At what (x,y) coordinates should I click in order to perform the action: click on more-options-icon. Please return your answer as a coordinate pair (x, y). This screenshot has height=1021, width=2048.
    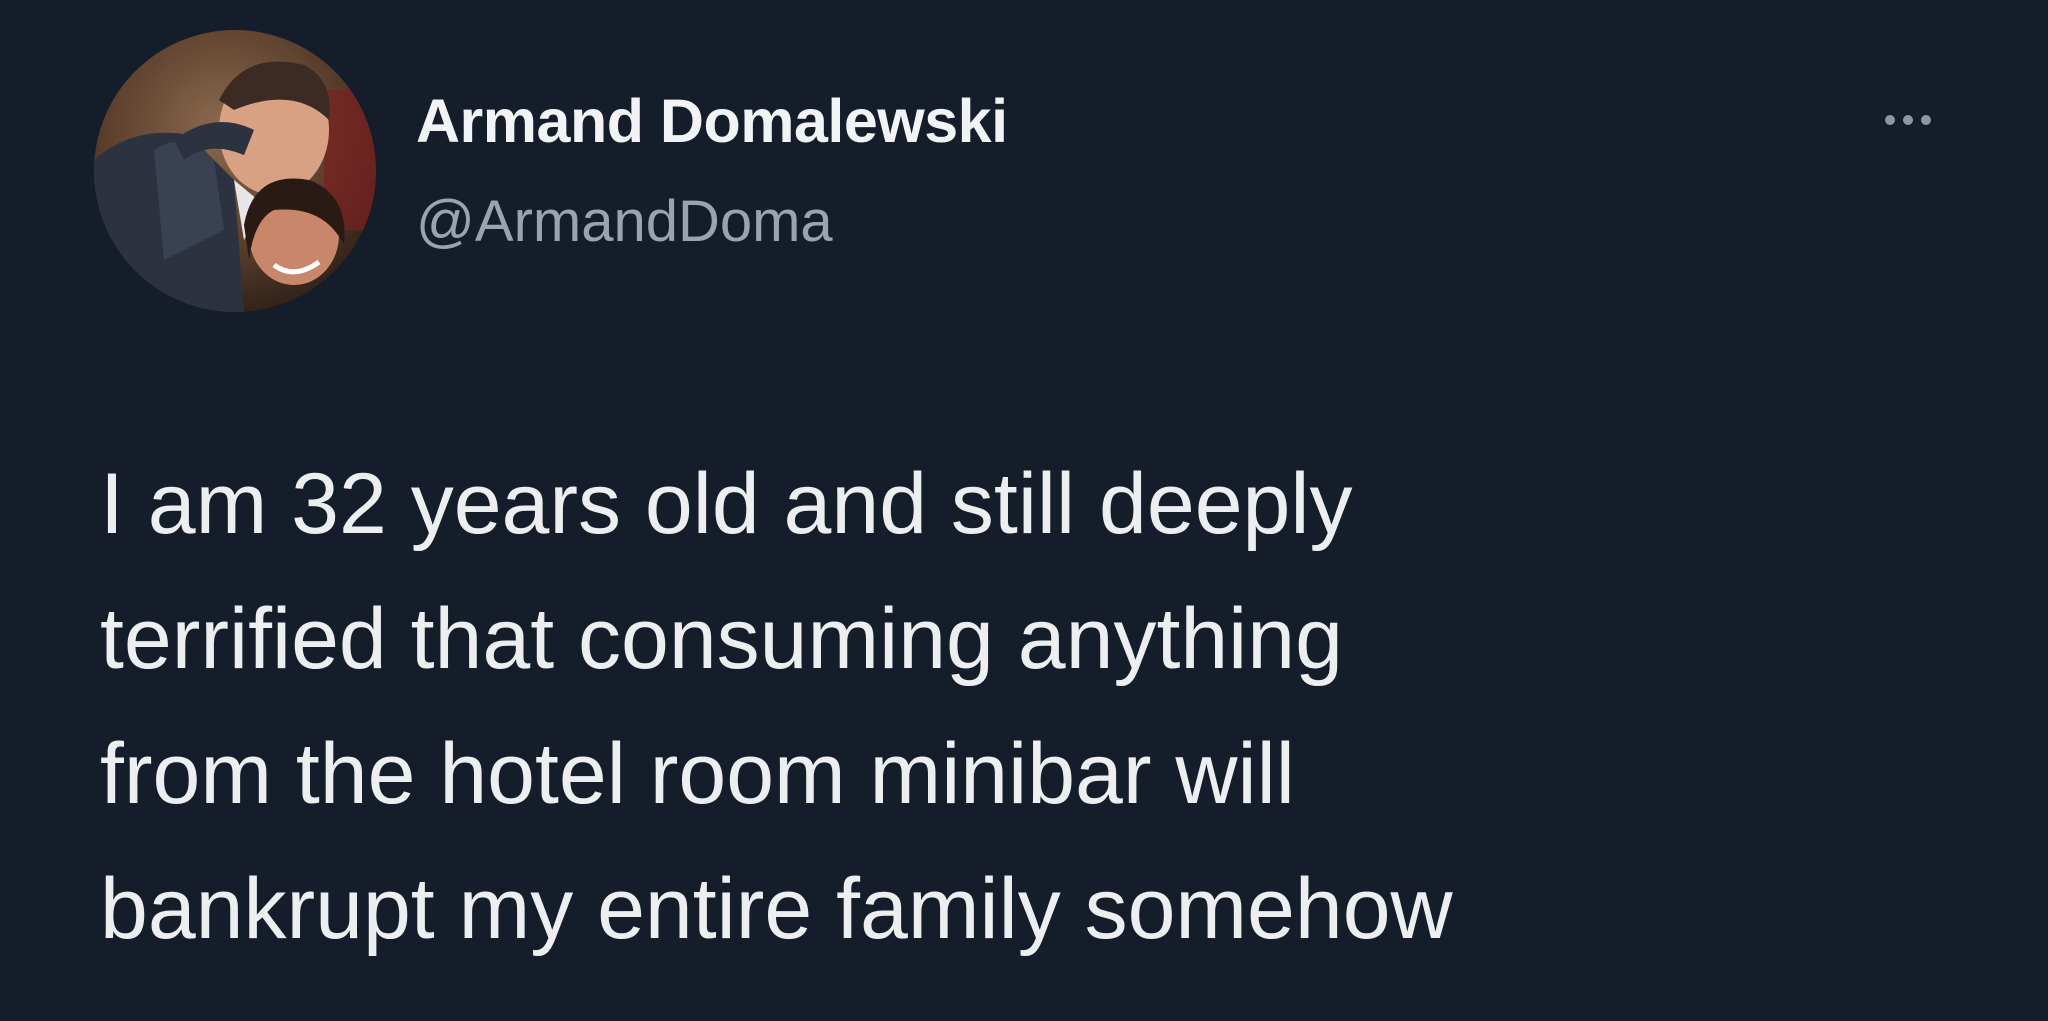
    Looking at the image, I should click on (1908, 120).